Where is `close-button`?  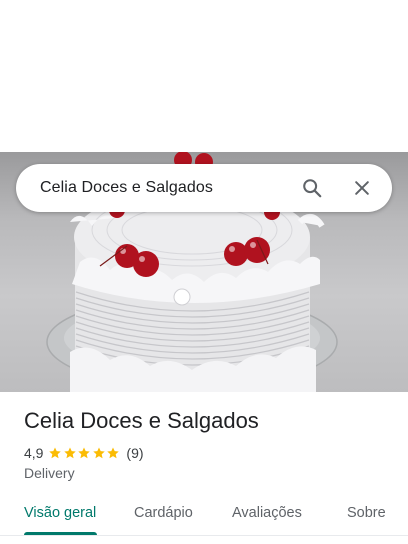
close-button is located at coordinates (362, 188).